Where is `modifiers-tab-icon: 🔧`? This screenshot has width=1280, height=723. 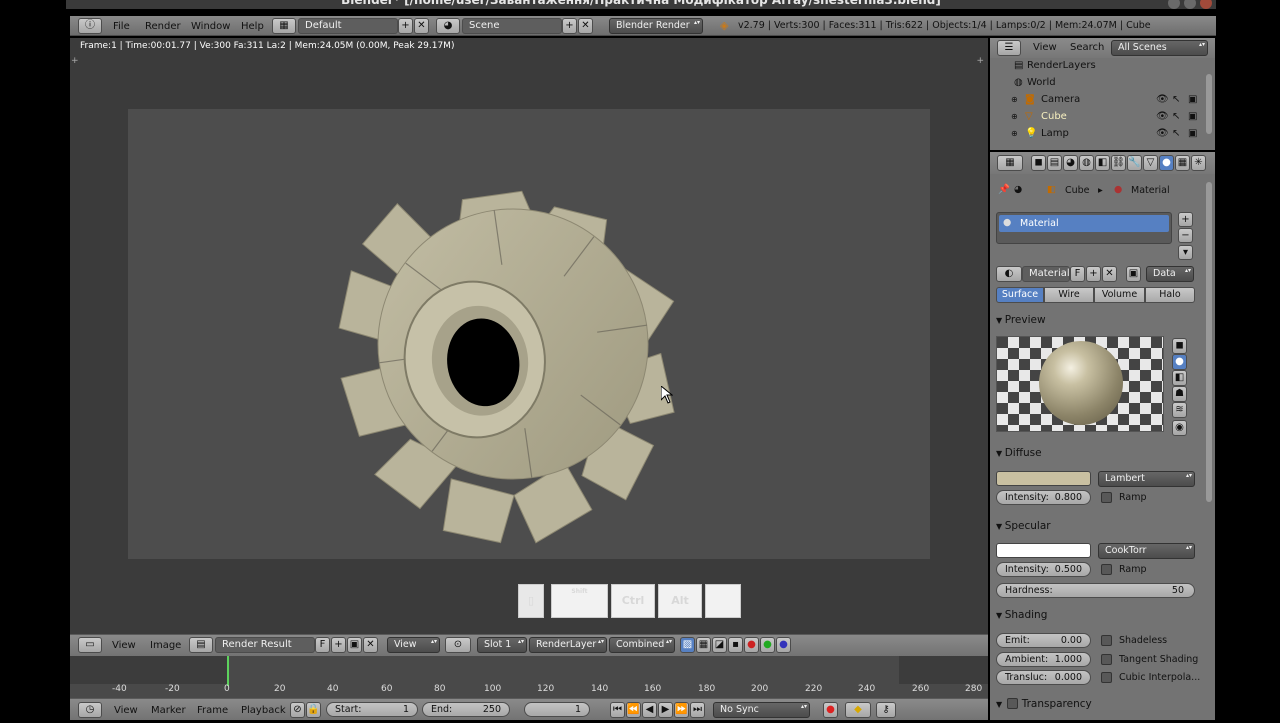
modifiers-tab-icon: 🔧 is located at coordinates (1134, 163).